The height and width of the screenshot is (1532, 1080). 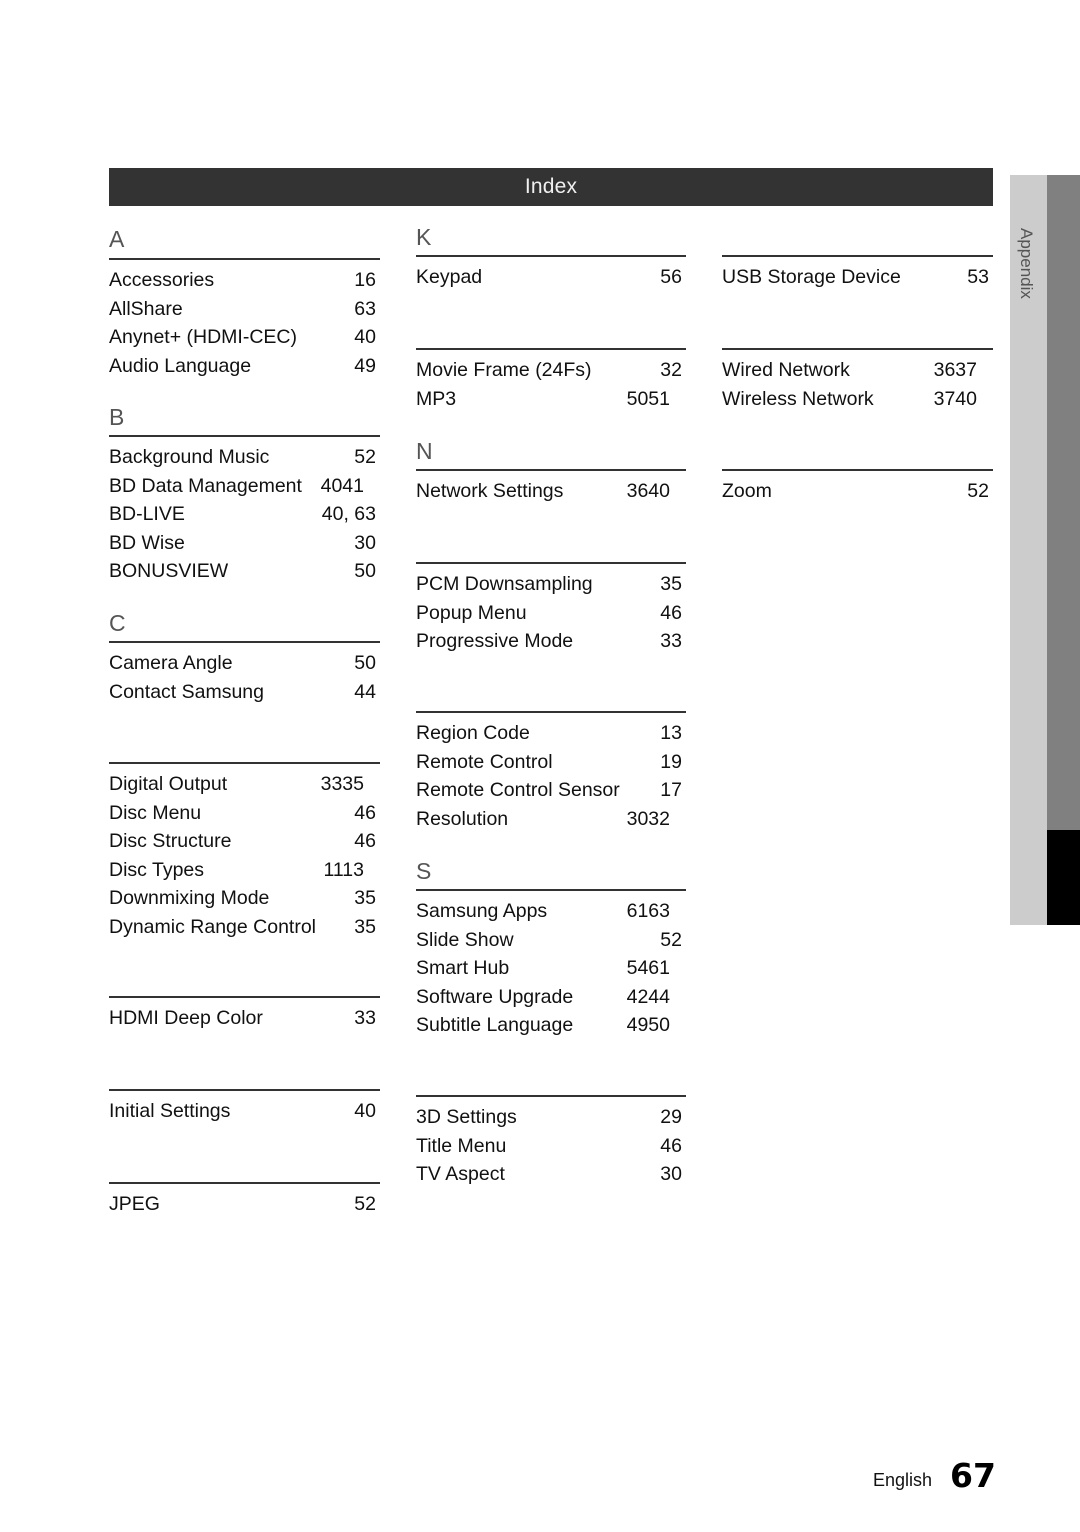 What do you see at coordinates (134, 1204) in the screenshot?
I see `entry-term: JPEG` at bounding box center [134, 1204].